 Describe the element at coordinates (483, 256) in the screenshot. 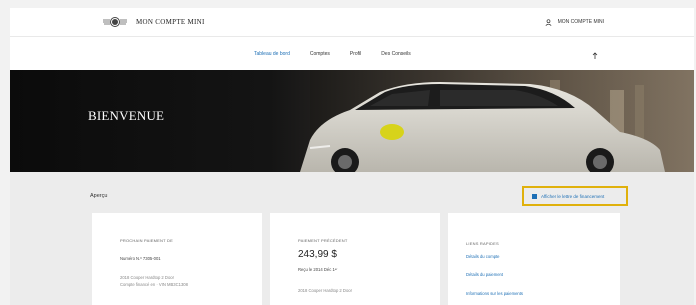

I see `link-account-details: Détails du compte` at that location.